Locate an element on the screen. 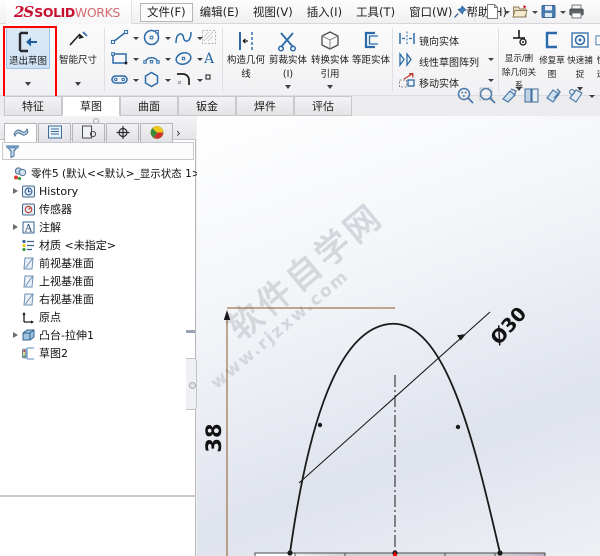 The width and height of the screenshot is (600, 556). line-chevron-down-icon is located at coordinates (136, 39).